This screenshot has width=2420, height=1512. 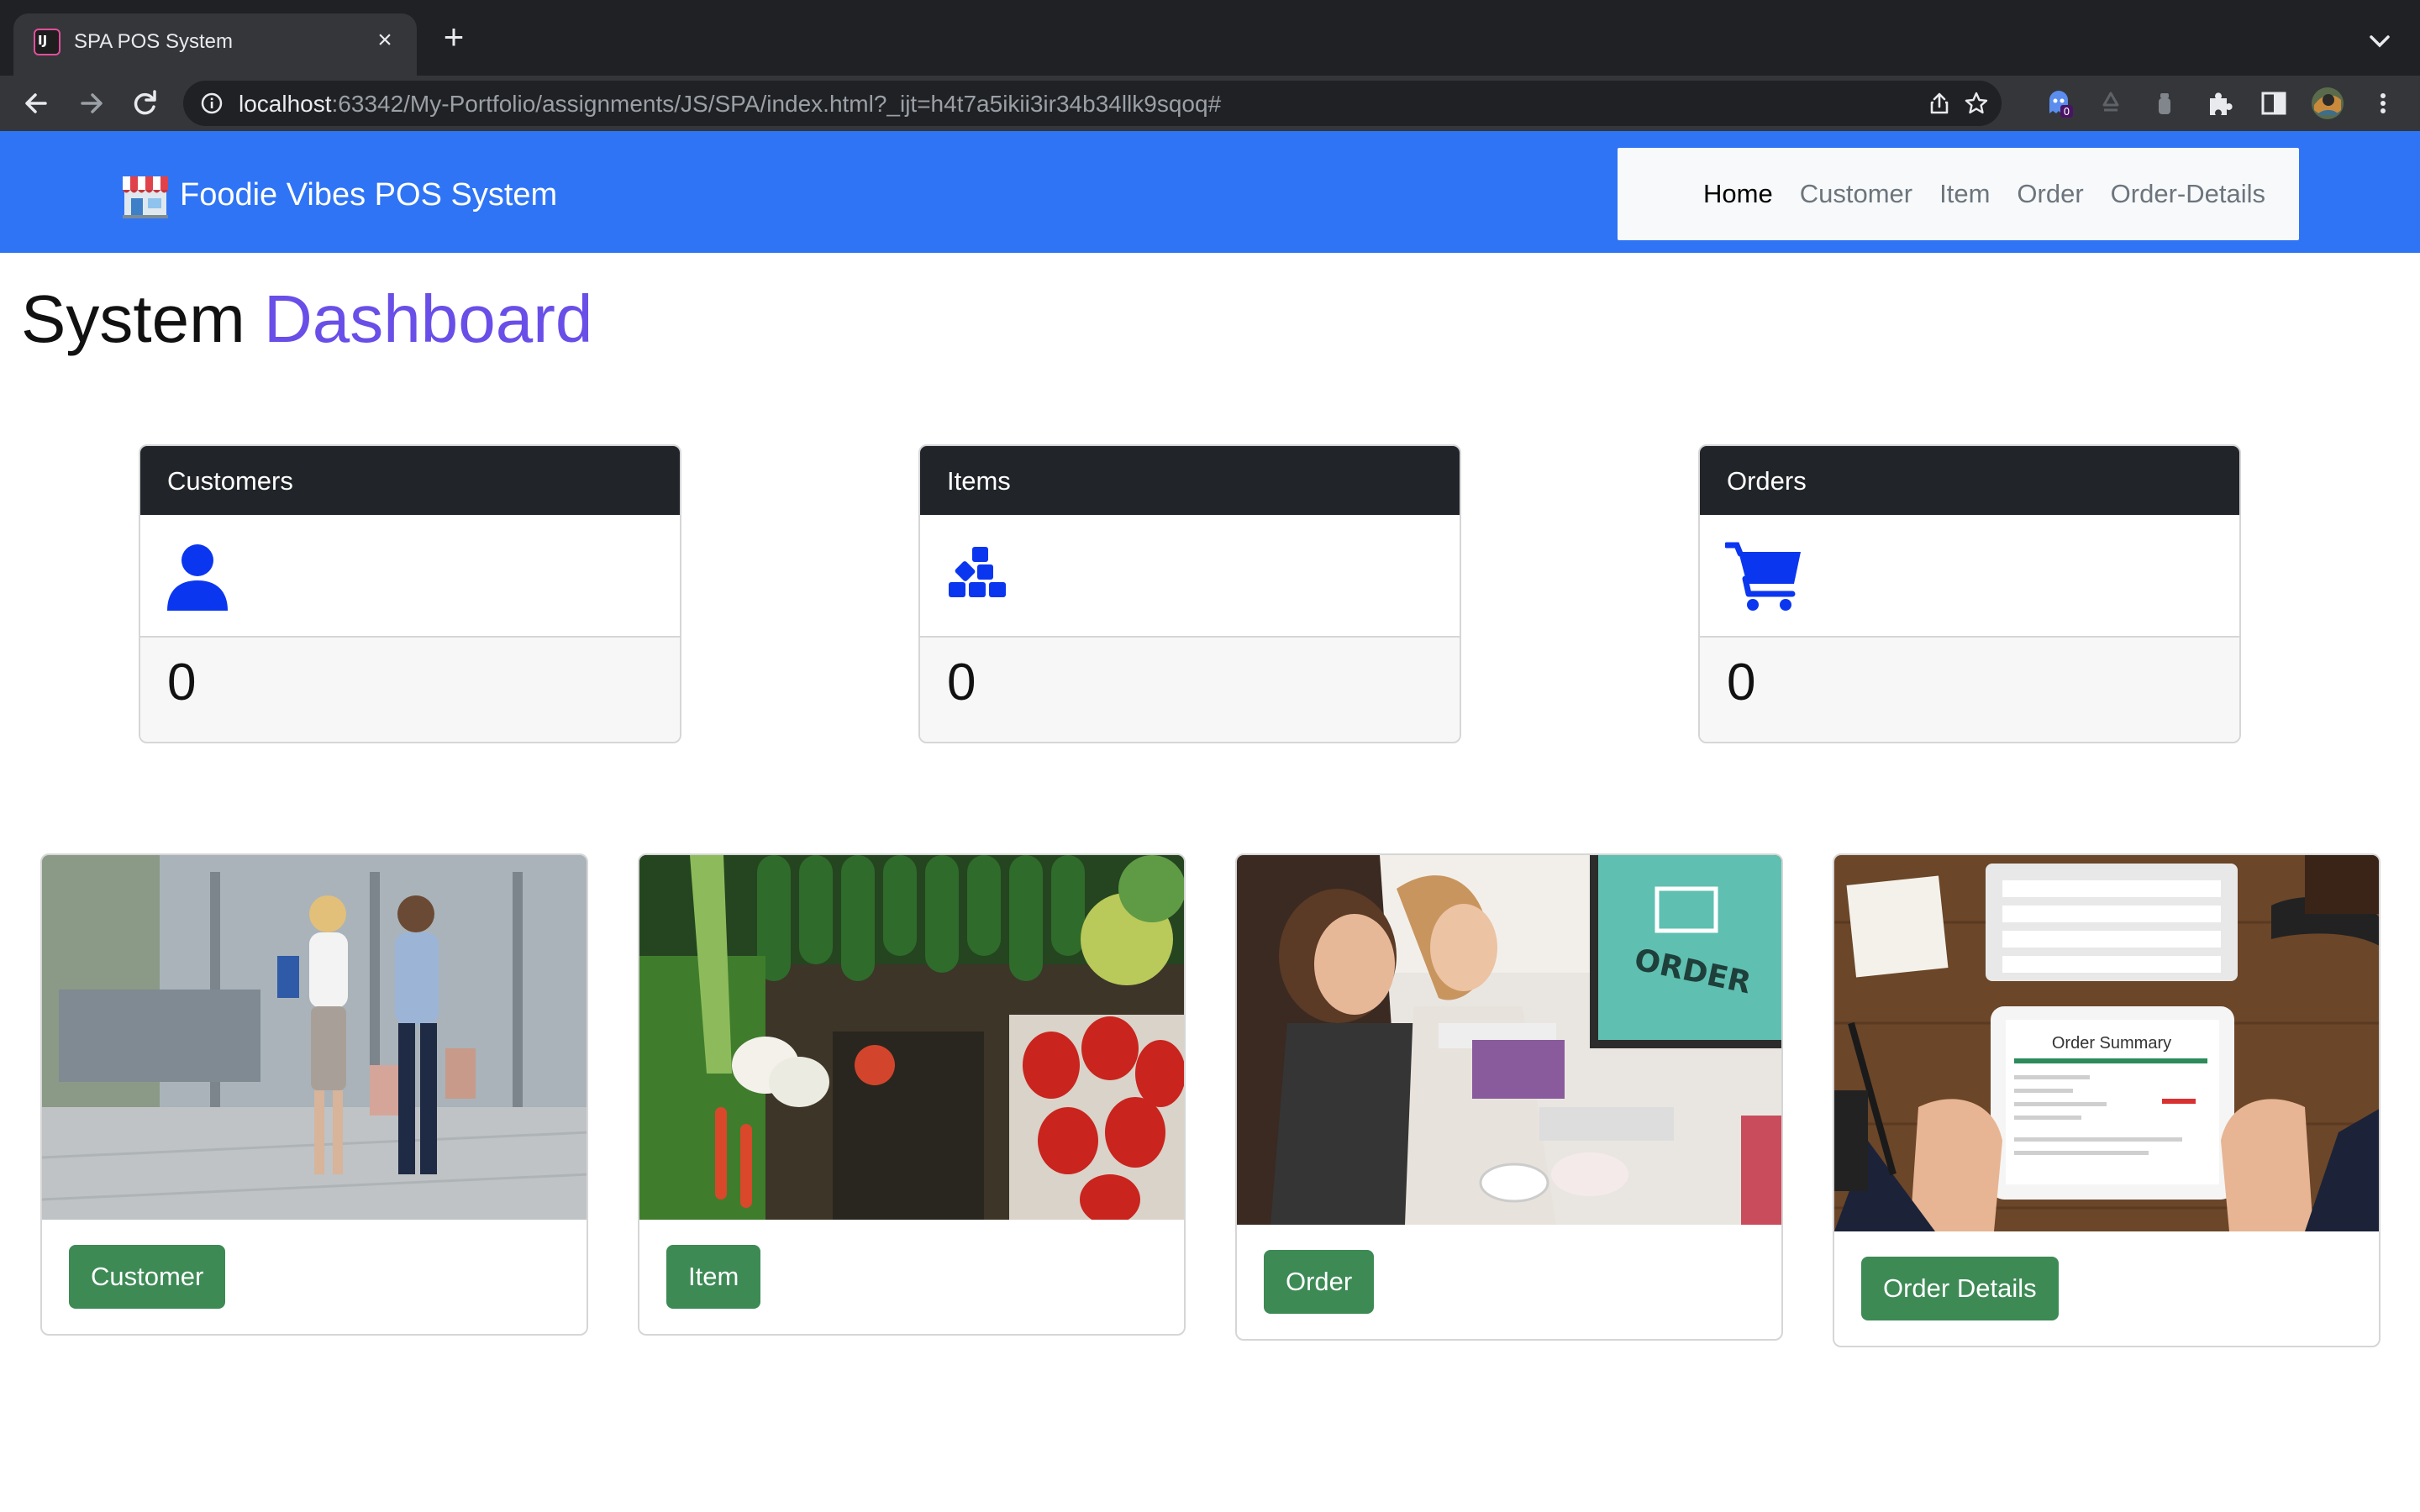 I want to click on menu-kebab-icon, so click(x=2383, y=103).